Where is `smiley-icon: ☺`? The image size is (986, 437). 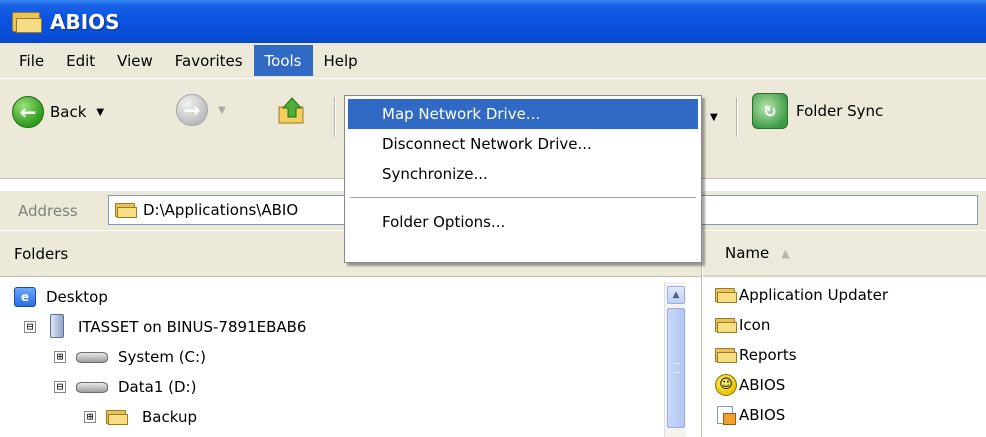 smiley-icon: ☺ is located at coordinates (726, 385).